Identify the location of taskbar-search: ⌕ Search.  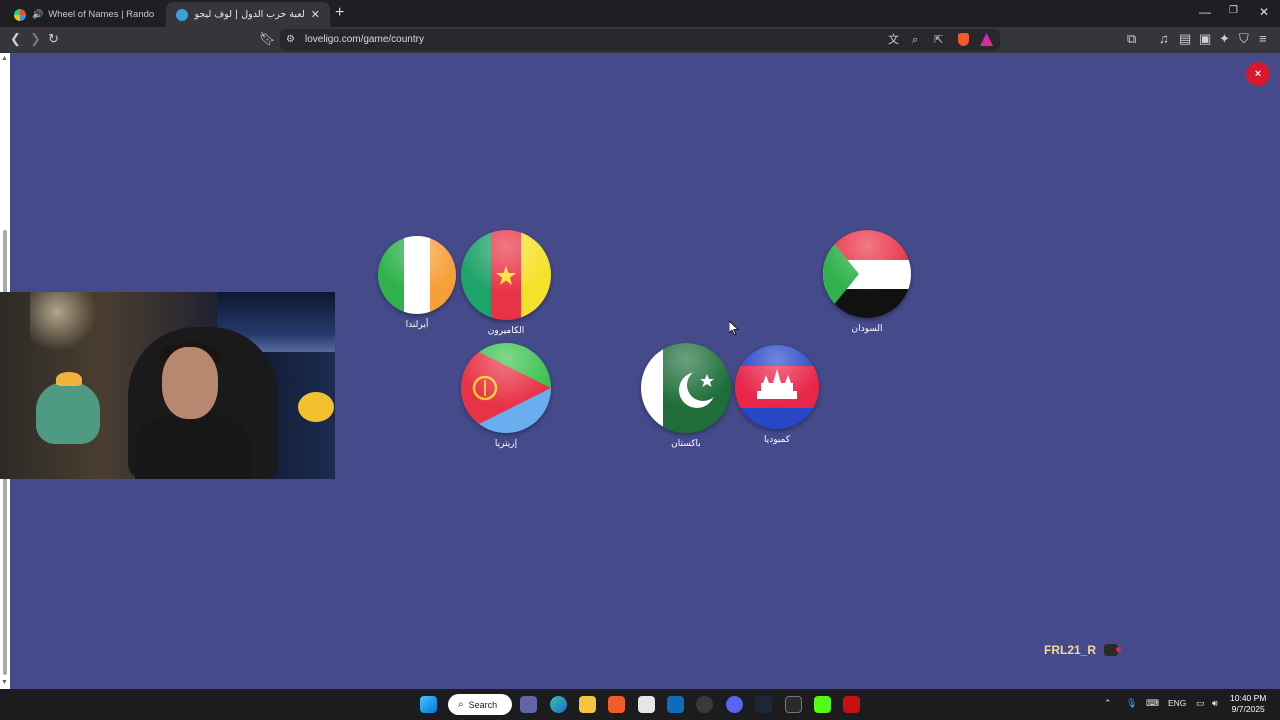
(480, 704).